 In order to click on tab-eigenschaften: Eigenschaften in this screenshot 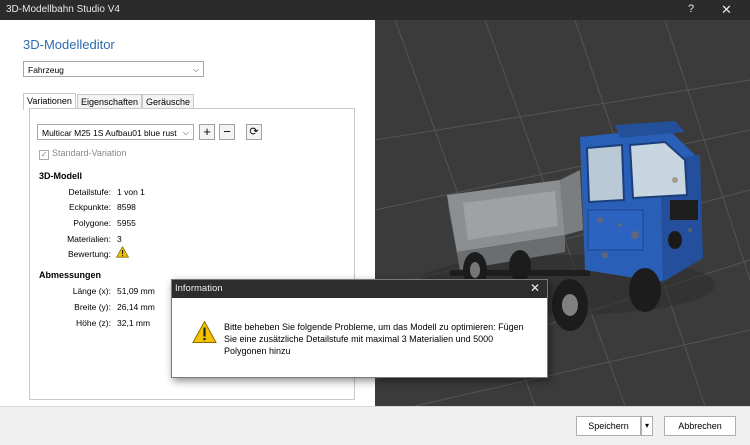, I will do `click(110, 101)`.